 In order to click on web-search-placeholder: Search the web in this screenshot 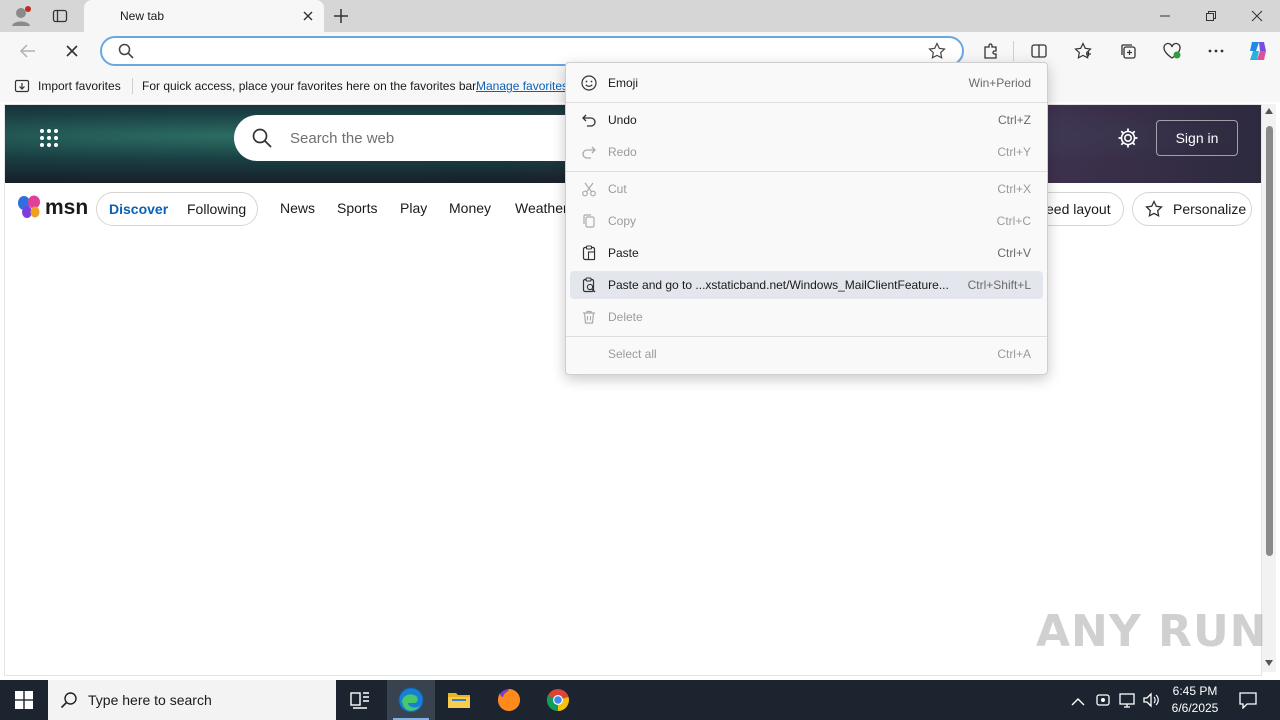, I will do `click(342, 138)`.